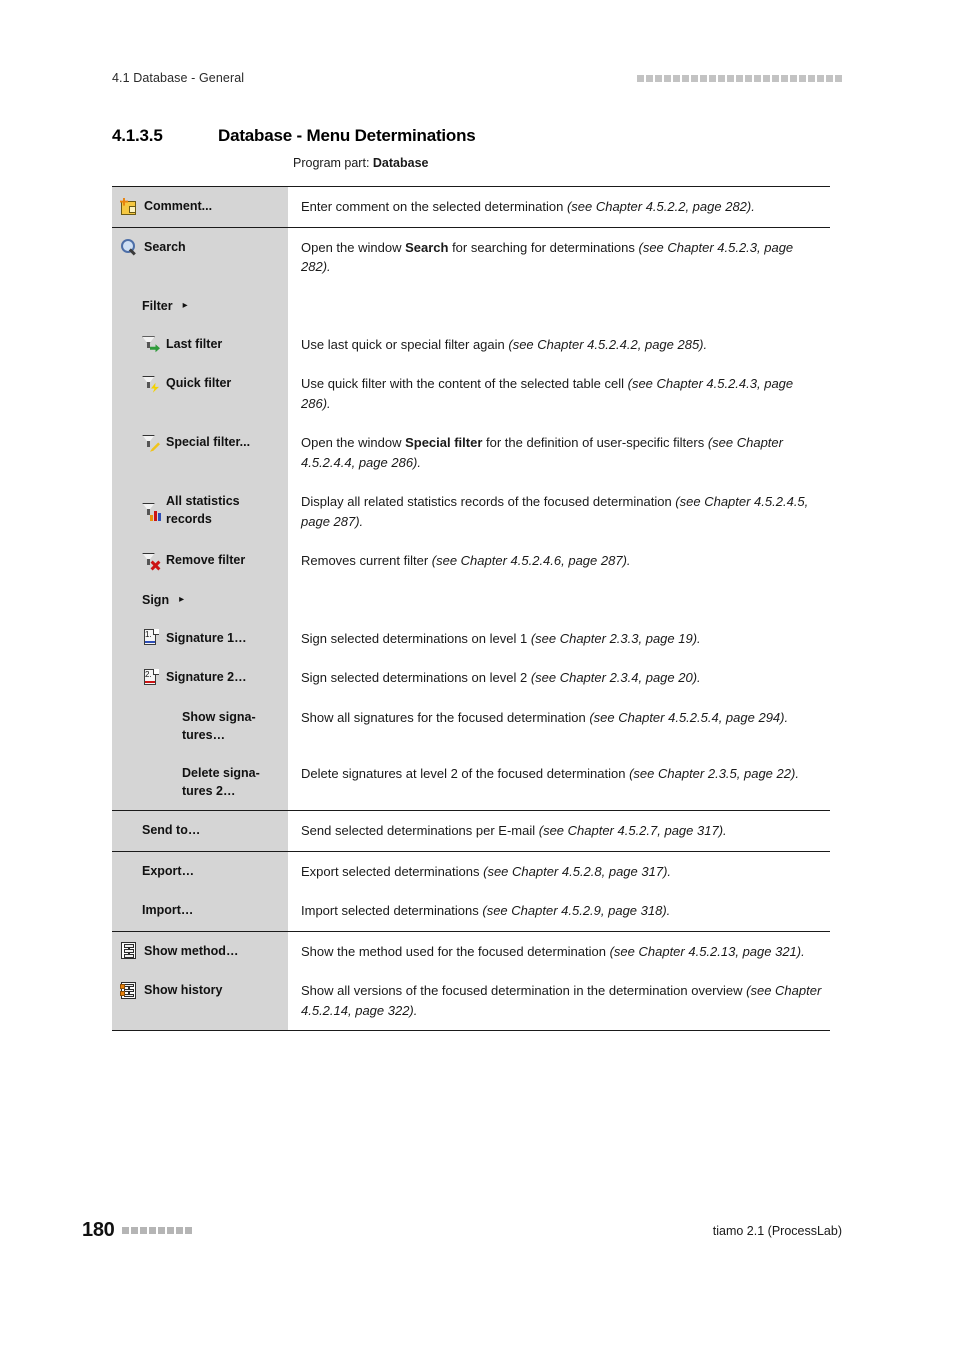 Image resolution: width=954 pixels, height=1350 pixels. I want to click on menu-item-cell: Quick filter, so click(200, 394).